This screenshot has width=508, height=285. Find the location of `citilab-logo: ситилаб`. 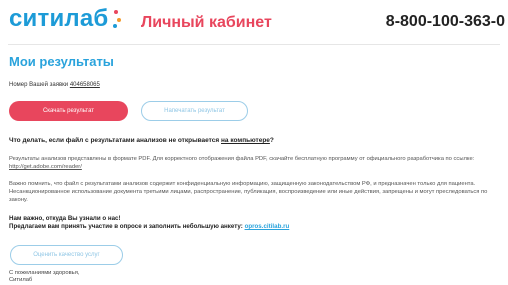

citilab-logo: ситилаб is located at coordinates (65, 19).